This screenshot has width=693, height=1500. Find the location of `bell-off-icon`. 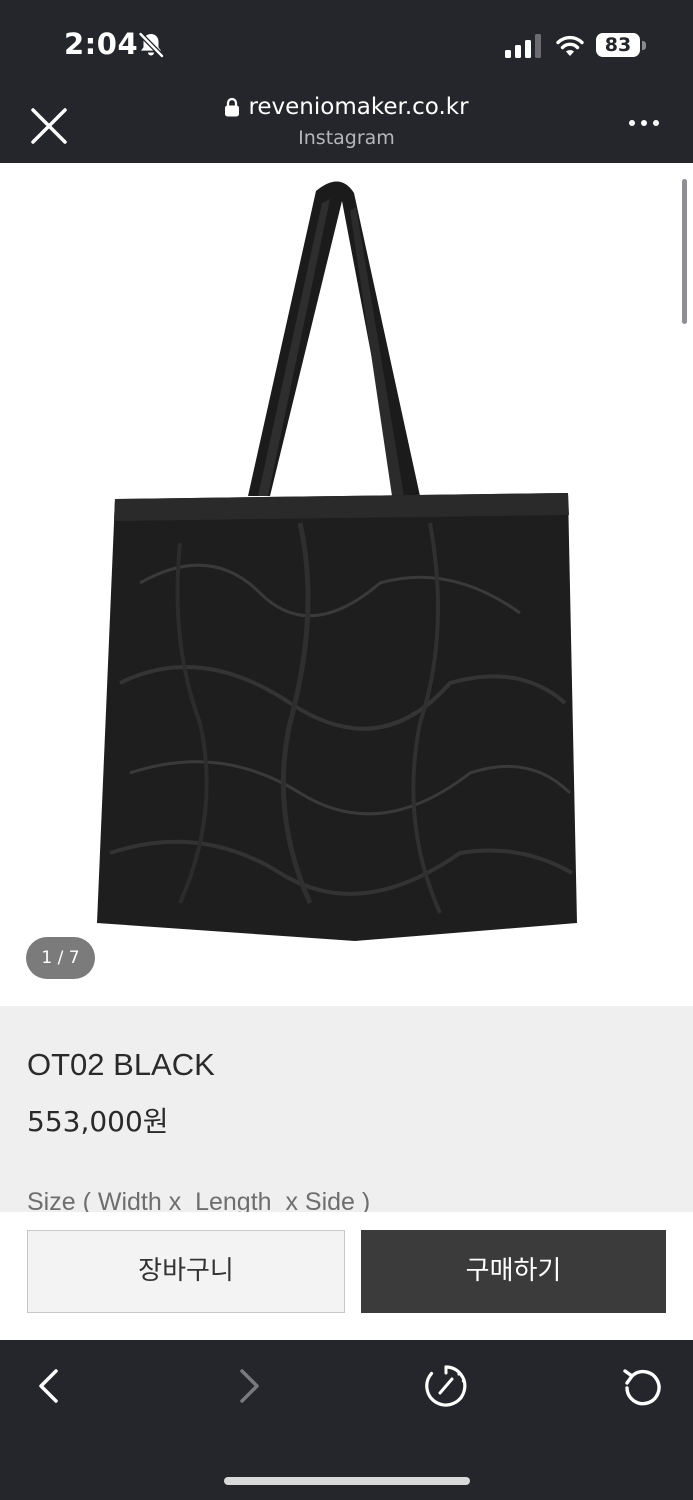

bell-off-icon is located at coordinates (151, 45).